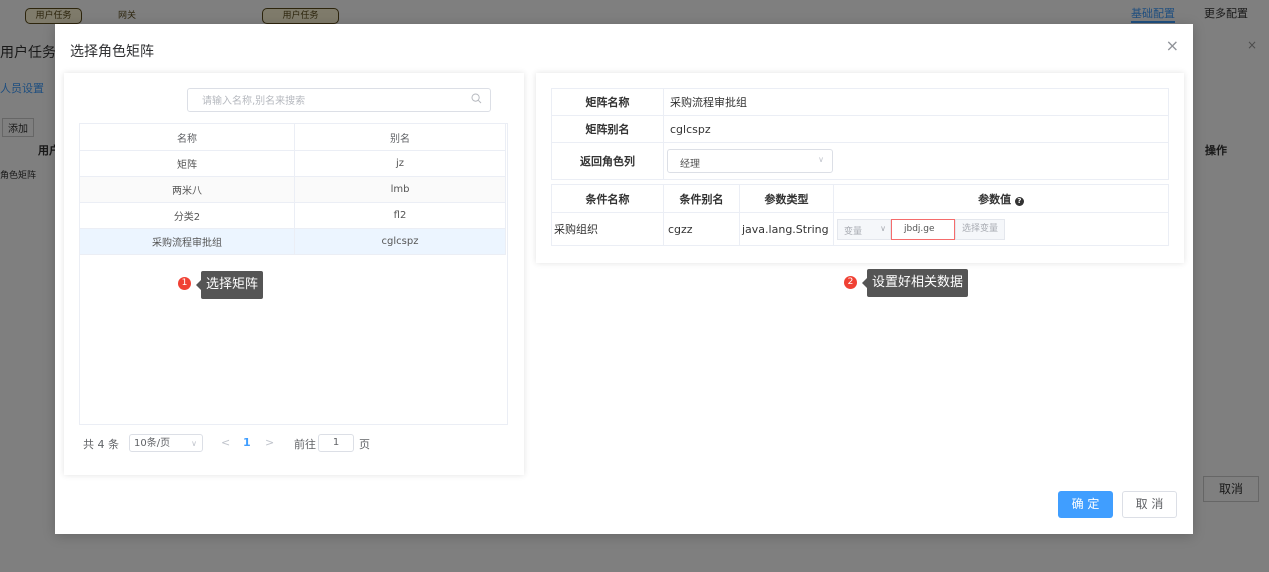 This screenshot has width=1269, height=572. Describe the element at coordinates (1085, 504) in the screenshot. I see `confirm-button: 确 定` at that location.